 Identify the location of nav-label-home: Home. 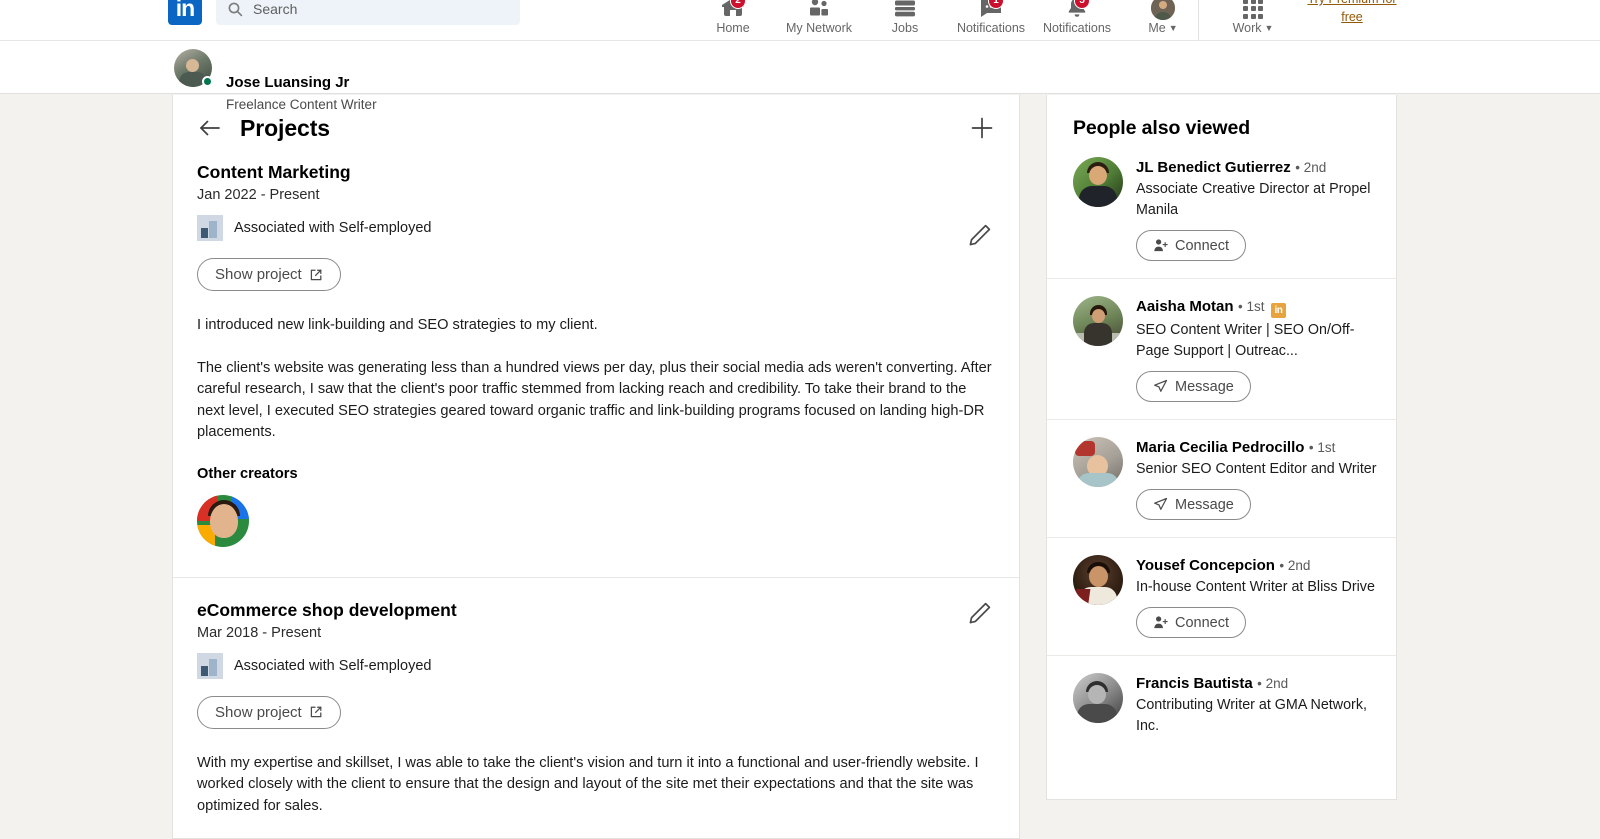
(733, 27).